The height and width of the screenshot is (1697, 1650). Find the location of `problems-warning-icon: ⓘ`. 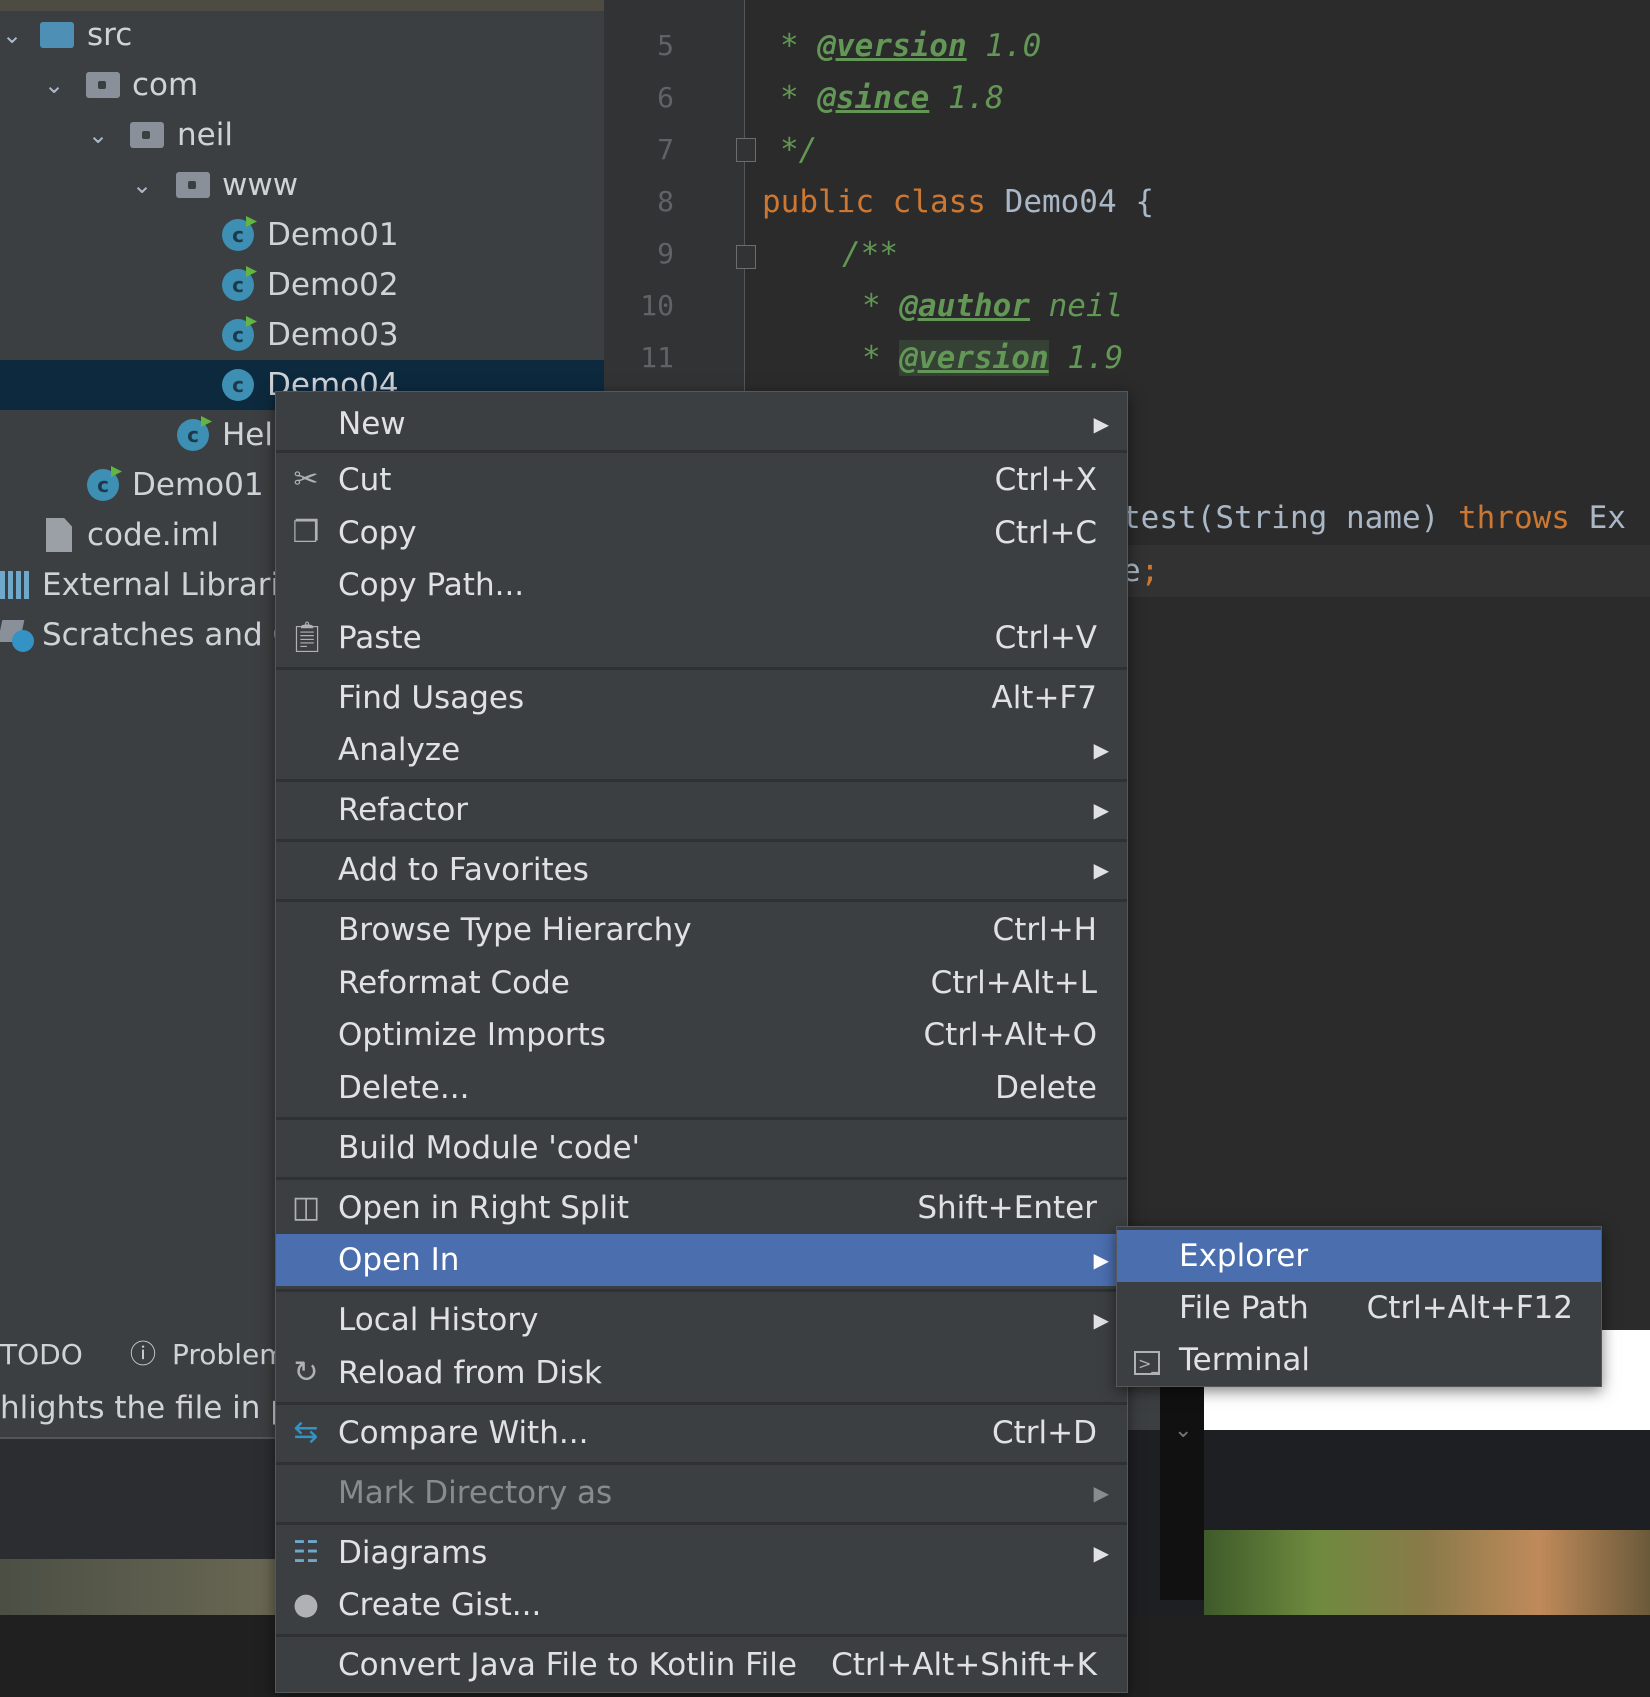

problems-warning-icon: ⓘ is located at coordinates (143, 1355).